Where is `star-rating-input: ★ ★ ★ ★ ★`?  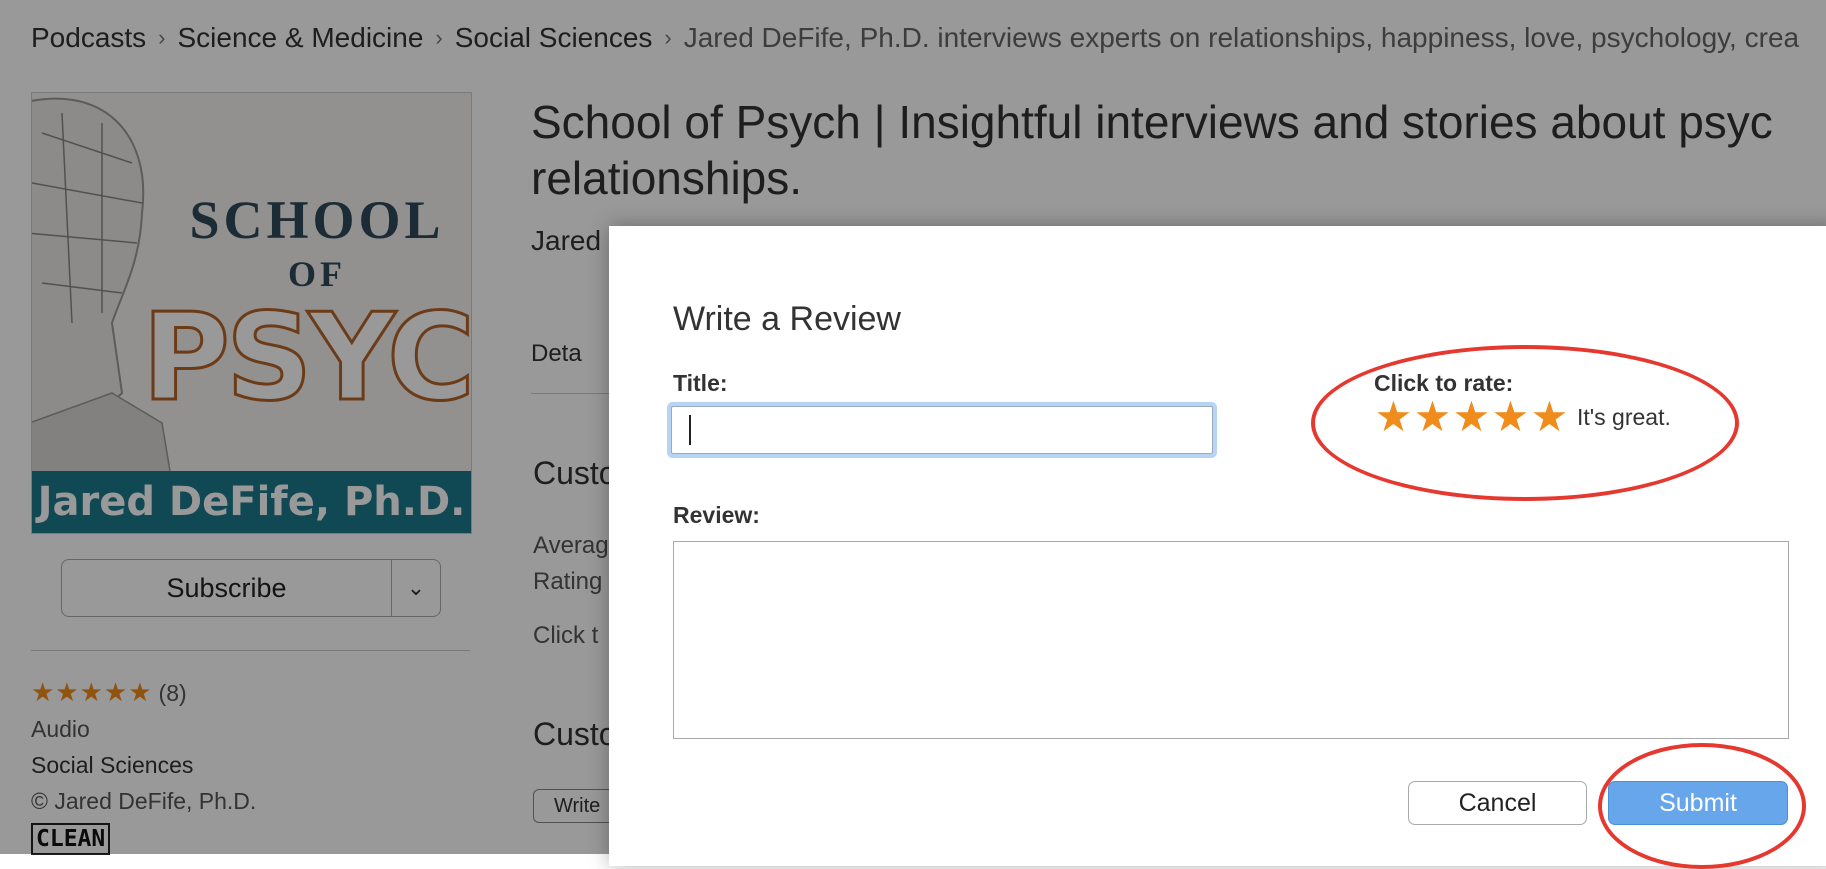
star-rating-input: ★ ★ ★ ★ ★ is located at coordinates (1471, 417).